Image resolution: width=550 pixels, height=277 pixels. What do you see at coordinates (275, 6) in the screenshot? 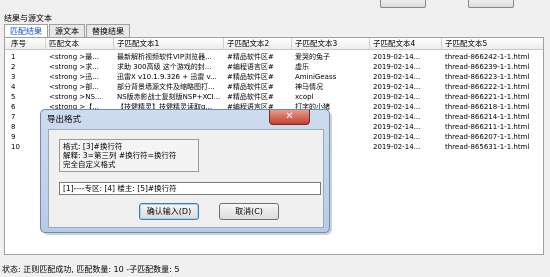
I see `top-toolbar` at bounding box center [275, 6].